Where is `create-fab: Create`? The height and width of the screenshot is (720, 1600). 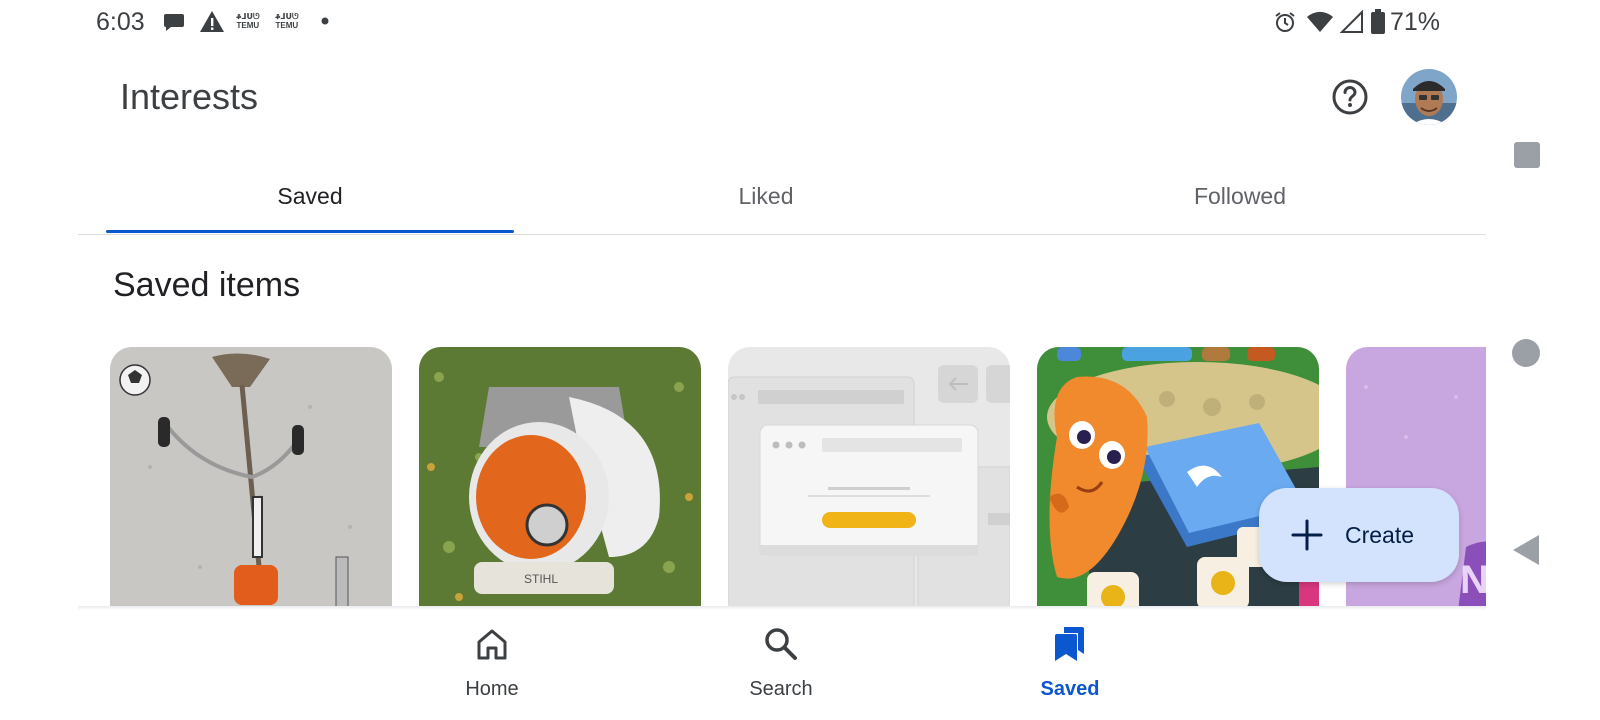 create-fab: Create is located at coordinates (1359, 535).